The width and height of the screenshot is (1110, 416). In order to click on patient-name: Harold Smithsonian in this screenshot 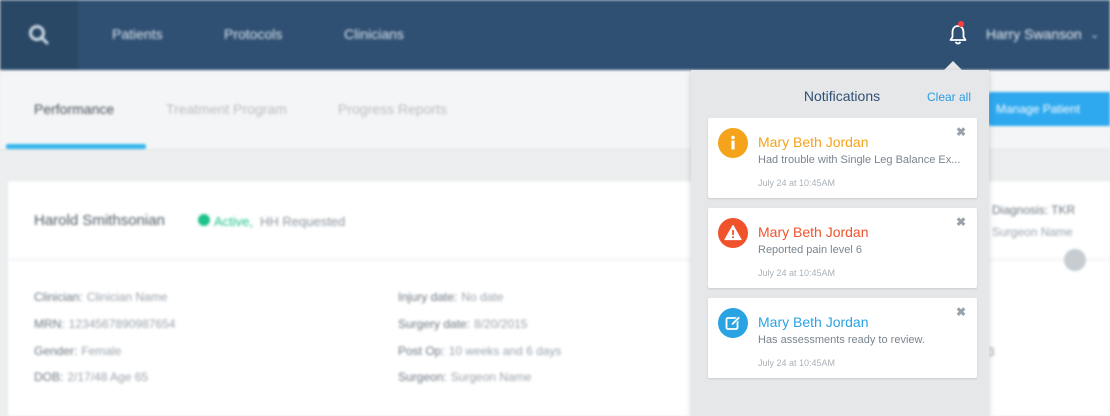, I will do `click(99, 220)`.